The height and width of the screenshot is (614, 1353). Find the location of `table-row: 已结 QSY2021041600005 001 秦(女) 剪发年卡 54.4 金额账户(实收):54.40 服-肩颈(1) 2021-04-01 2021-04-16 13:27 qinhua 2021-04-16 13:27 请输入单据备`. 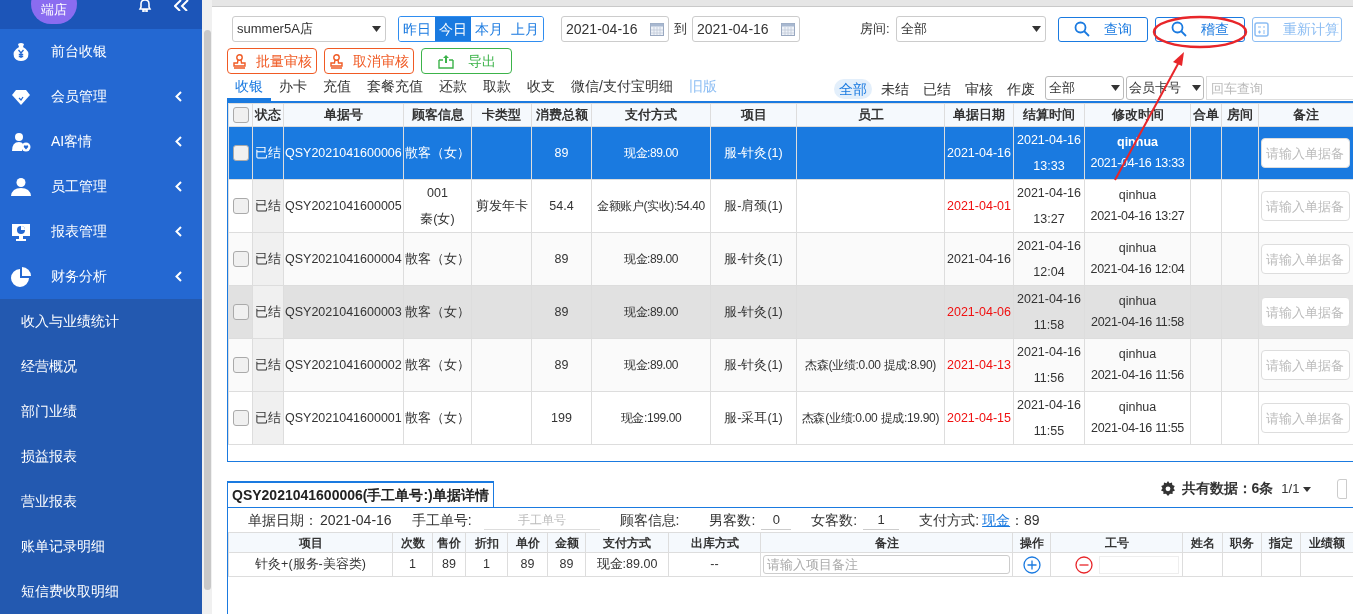

table-row: 已结 QSY2021041600005 001 秦(女) 剪发年卡 54.4 金额账户(实收):54.40 服-肩颈(1) 2021-04-01 2021-04-16 13:27 qinhua 2021-04-16 13:27 请输入单据备 is located at coordinates (790, 206).